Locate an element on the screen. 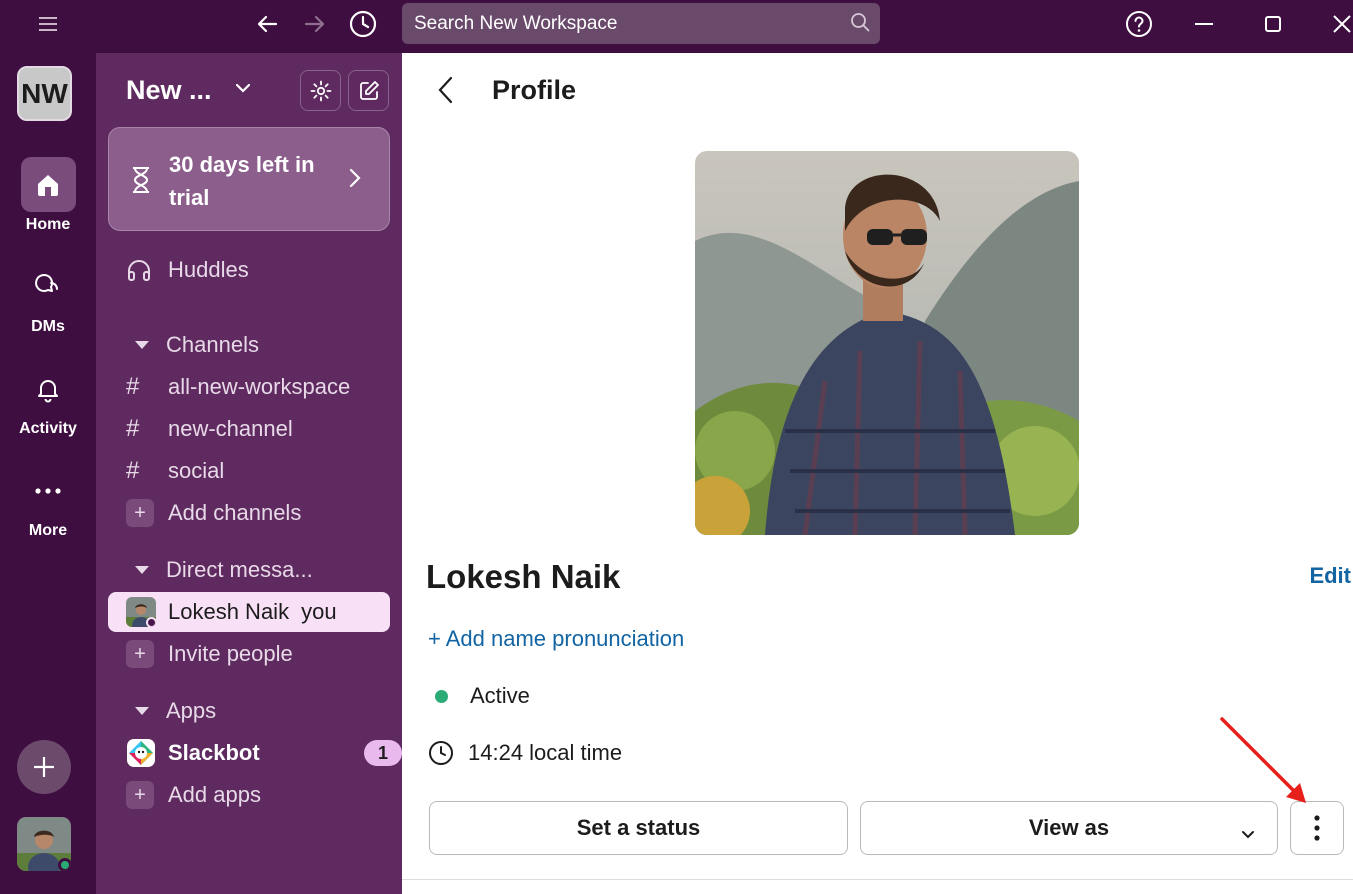 This screenshot has height=894, width=1353. add-channels-label: Add channels is located at coordinates (235, 512).